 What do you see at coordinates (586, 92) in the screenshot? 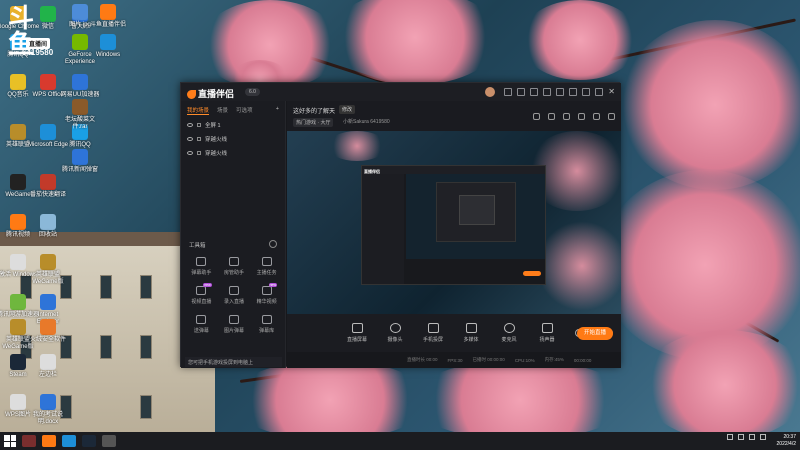
I see `minimize-icon` at bounding box center [586, 92].